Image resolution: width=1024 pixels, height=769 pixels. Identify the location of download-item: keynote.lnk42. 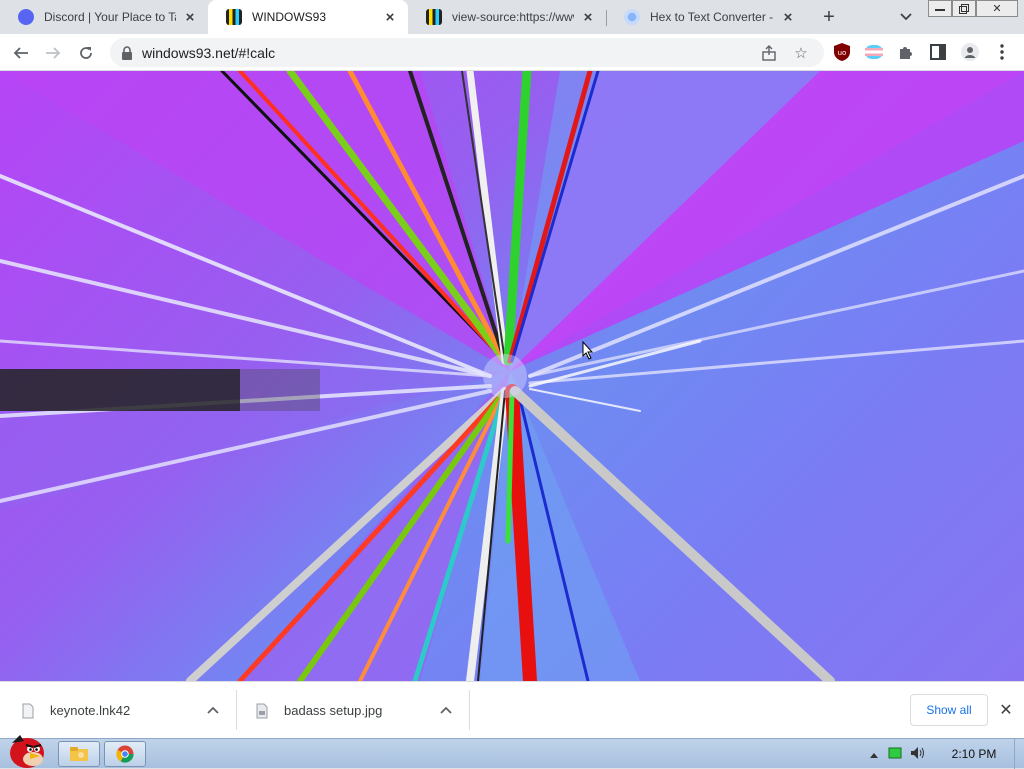
(125, 710).